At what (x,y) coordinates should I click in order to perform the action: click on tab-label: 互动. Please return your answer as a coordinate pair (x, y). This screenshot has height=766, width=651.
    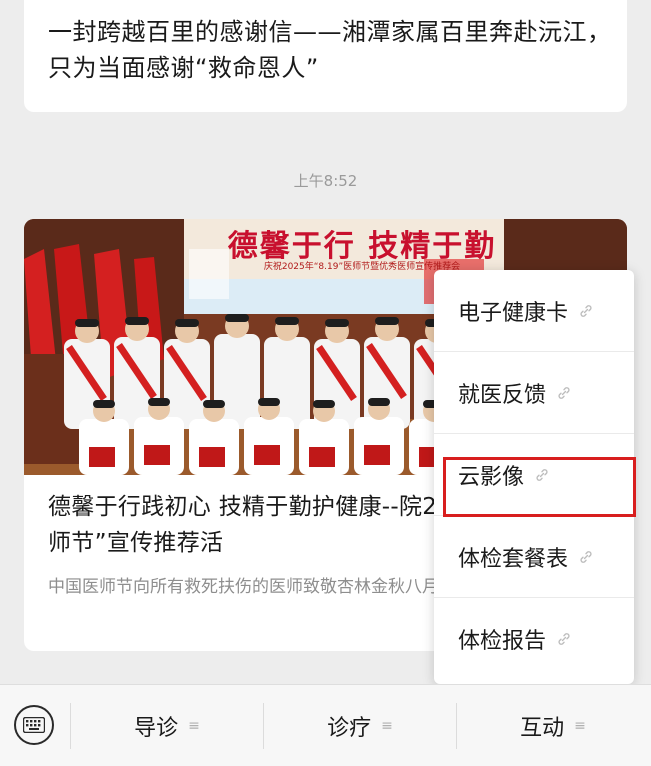
    Looking at the image, I should click on (542, 728).